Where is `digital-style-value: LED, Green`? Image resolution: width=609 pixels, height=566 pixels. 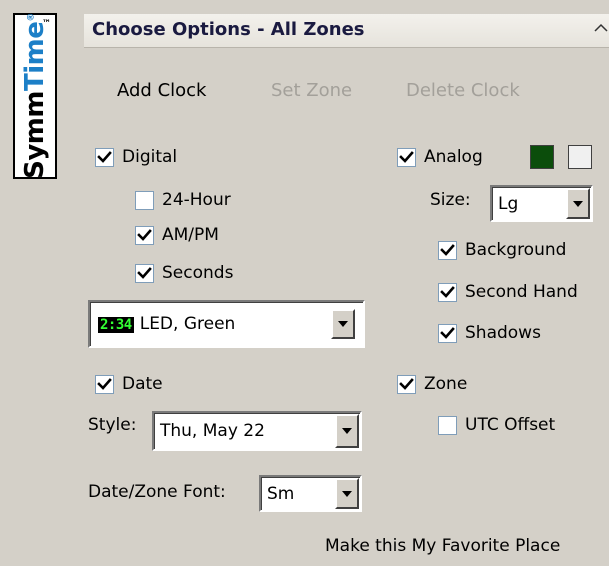
digital-style-value: LED, Green is located at coordinates (187, 324).